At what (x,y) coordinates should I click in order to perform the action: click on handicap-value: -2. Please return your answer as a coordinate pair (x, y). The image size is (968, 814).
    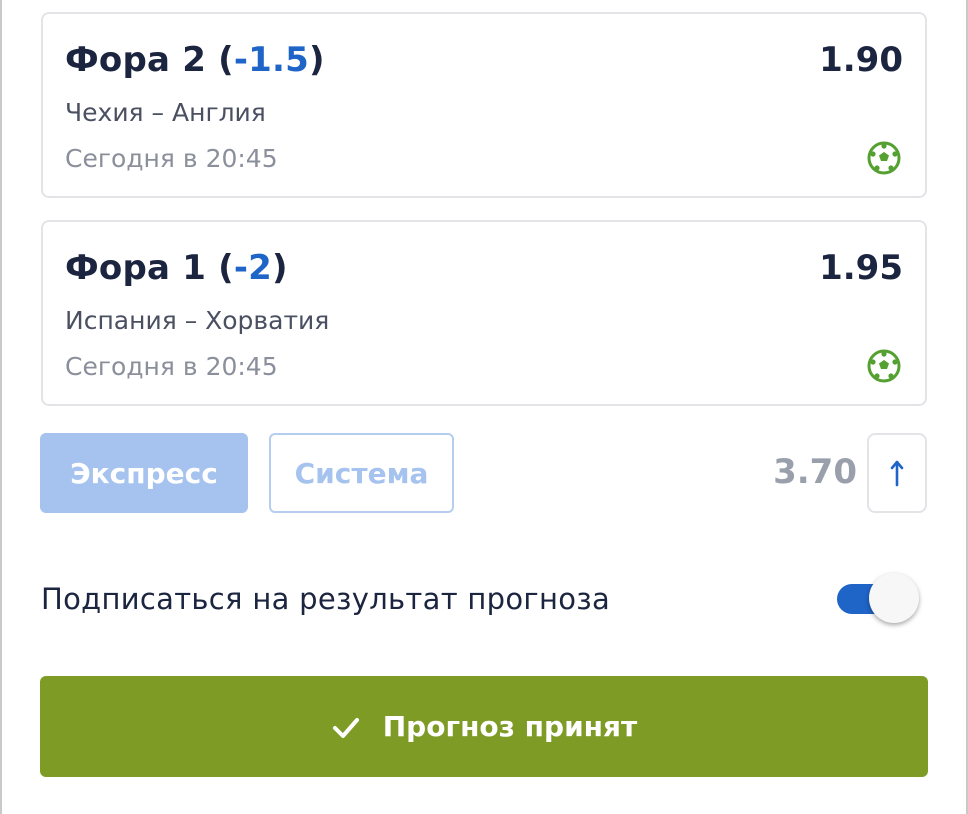
    Looking at the image, I should click on (252, 268).